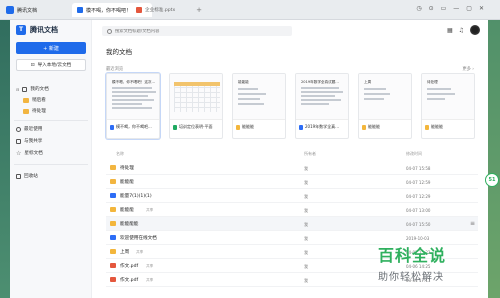 Image resolution: width=500 pixels, height=298 pixels. I want to click on card-title: 培训定位表明-平面, so click(196, 126).